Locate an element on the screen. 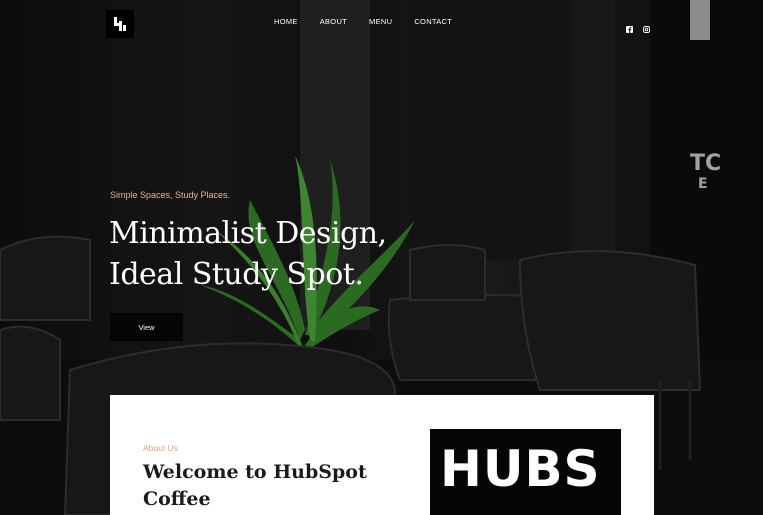 The width and height of the screenshot is (763, 515). about-image: HUBS is located at coordinates (525, 472).